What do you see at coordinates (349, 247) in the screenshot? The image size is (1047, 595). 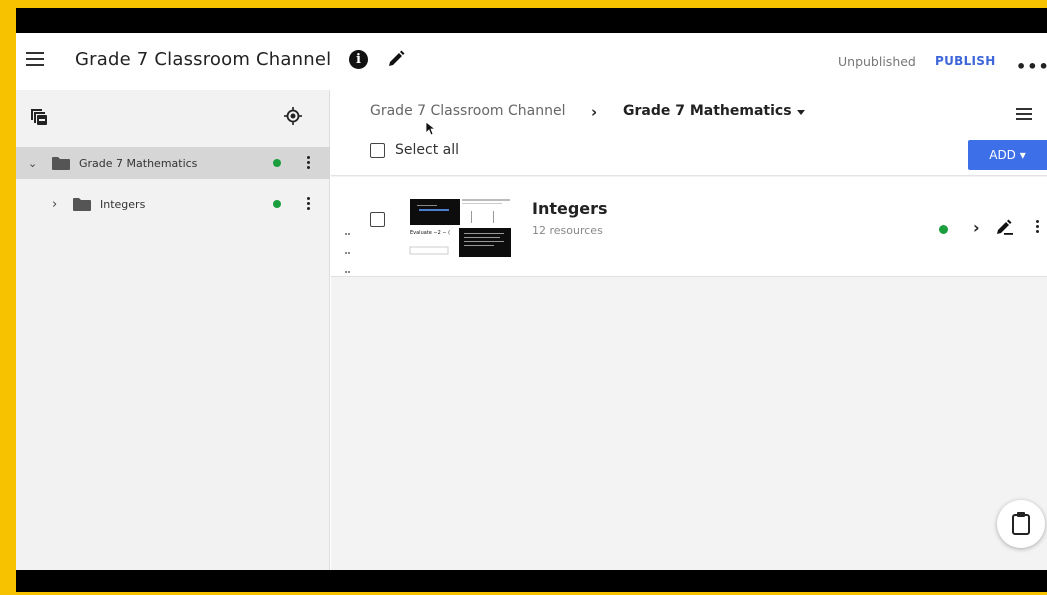 I see `drag-handle-icon` at bounding box center [349, 247].